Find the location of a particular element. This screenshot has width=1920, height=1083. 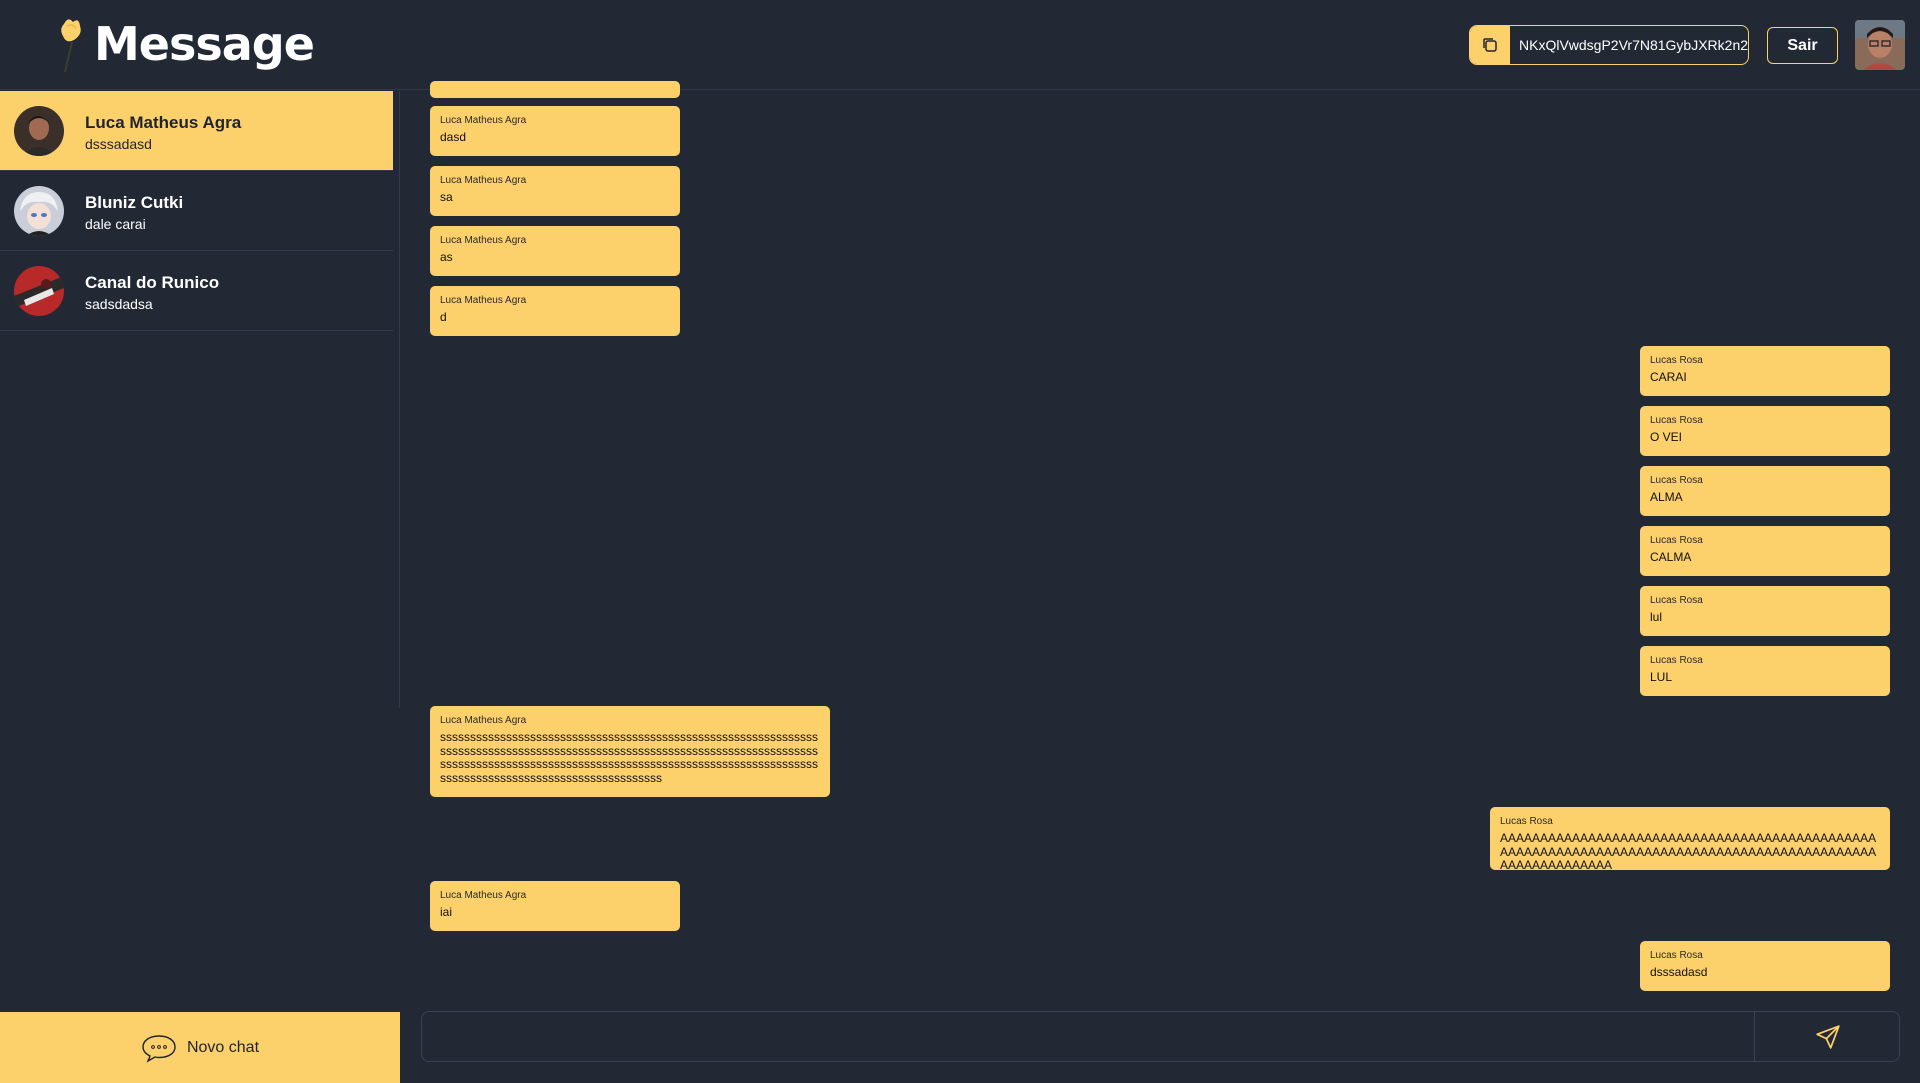

new-chat-button: Novo chat is located at coordinates (200, 1047).